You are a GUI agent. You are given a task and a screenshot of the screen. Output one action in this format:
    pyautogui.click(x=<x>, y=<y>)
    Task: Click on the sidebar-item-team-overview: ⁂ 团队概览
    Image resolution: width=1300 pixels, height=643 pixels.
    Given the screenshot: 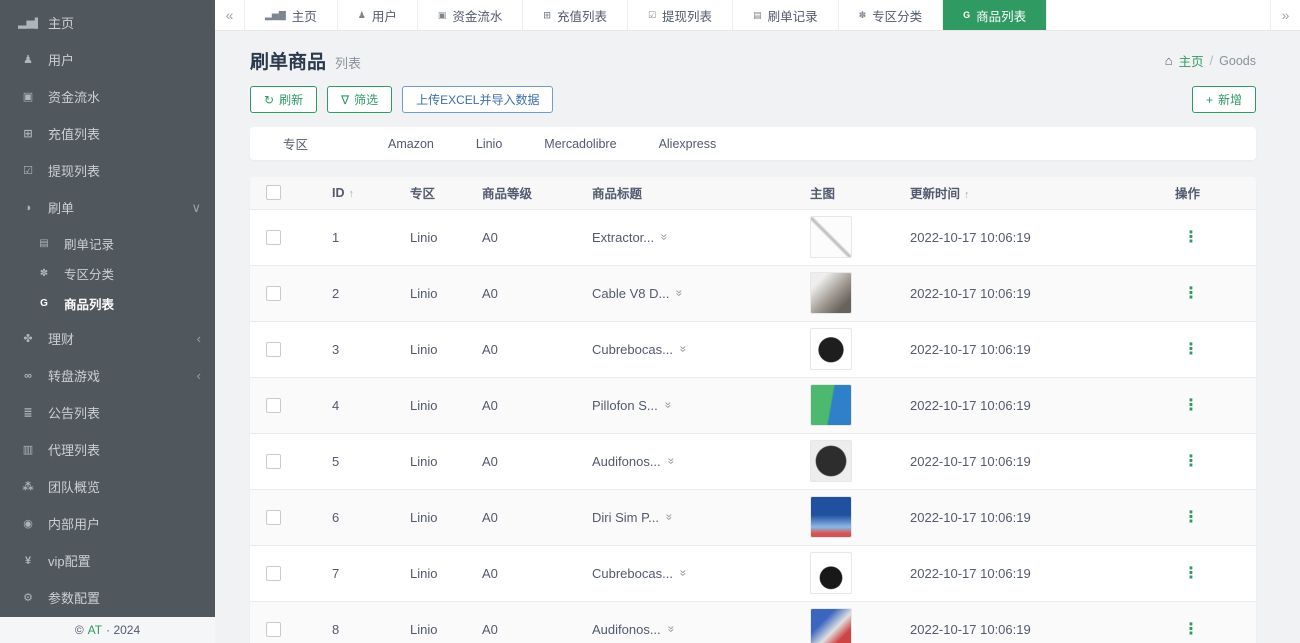 What is the action you would take?
    pyautogui.click(x=107, y=486)
    